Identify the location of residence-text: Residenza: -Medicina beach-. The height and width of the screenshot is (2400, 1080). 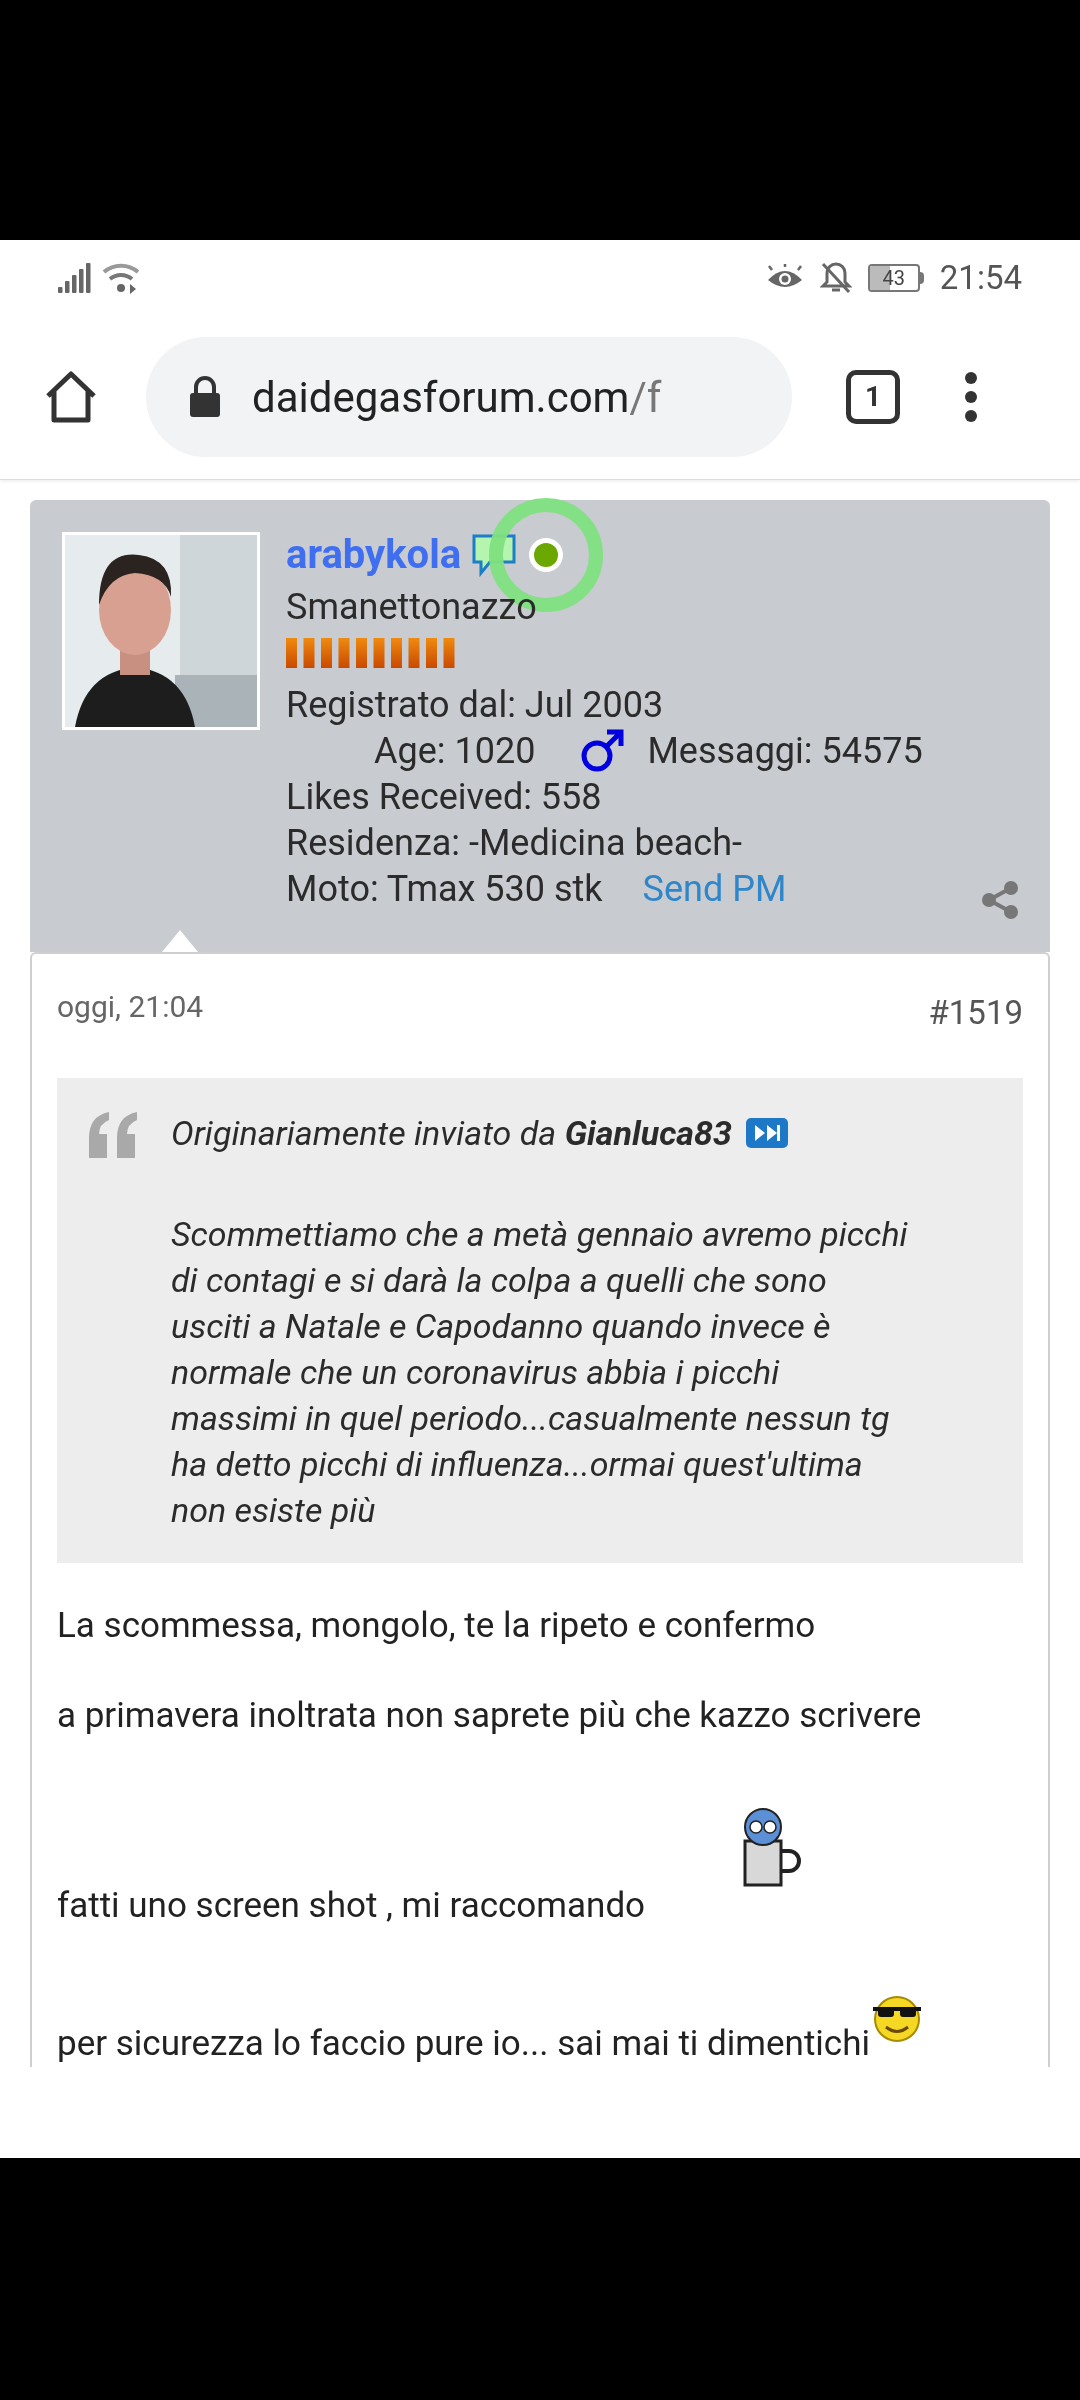
(514, 843).